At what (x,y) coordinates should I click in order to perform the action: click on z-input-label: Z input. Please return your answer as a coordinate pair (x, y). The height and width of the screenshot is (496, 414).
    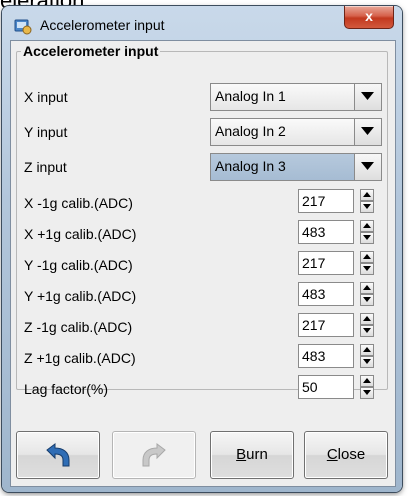
    Looking at the image, I should click on (45, 167).